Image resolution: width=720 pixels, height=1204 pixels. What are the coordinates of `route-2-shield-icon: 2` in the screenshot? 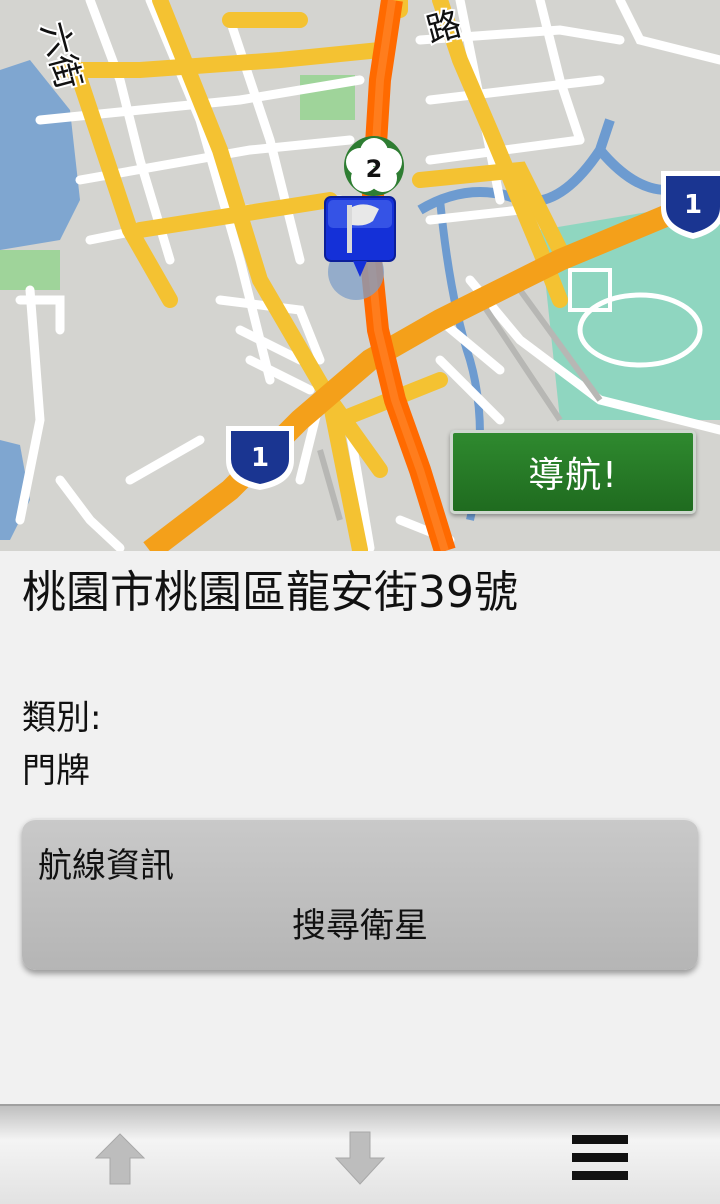 It's located at (374, 166).